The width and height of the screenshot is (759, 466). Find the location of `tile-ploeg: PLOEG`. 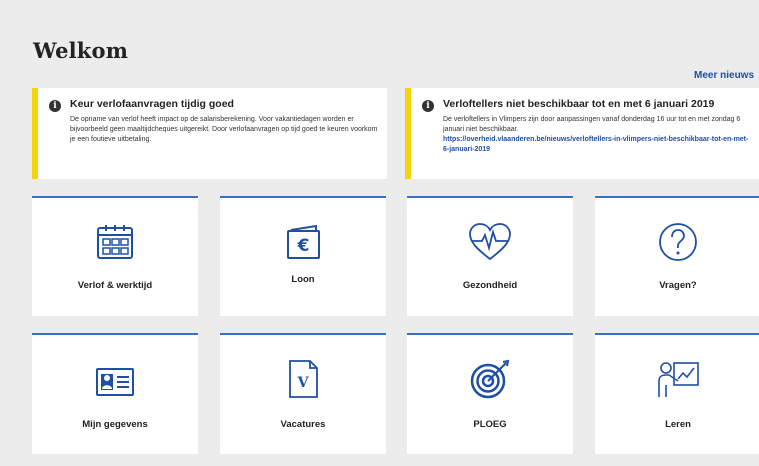

tile-ploeg: PLOEG is located at coordinates (490, 393).